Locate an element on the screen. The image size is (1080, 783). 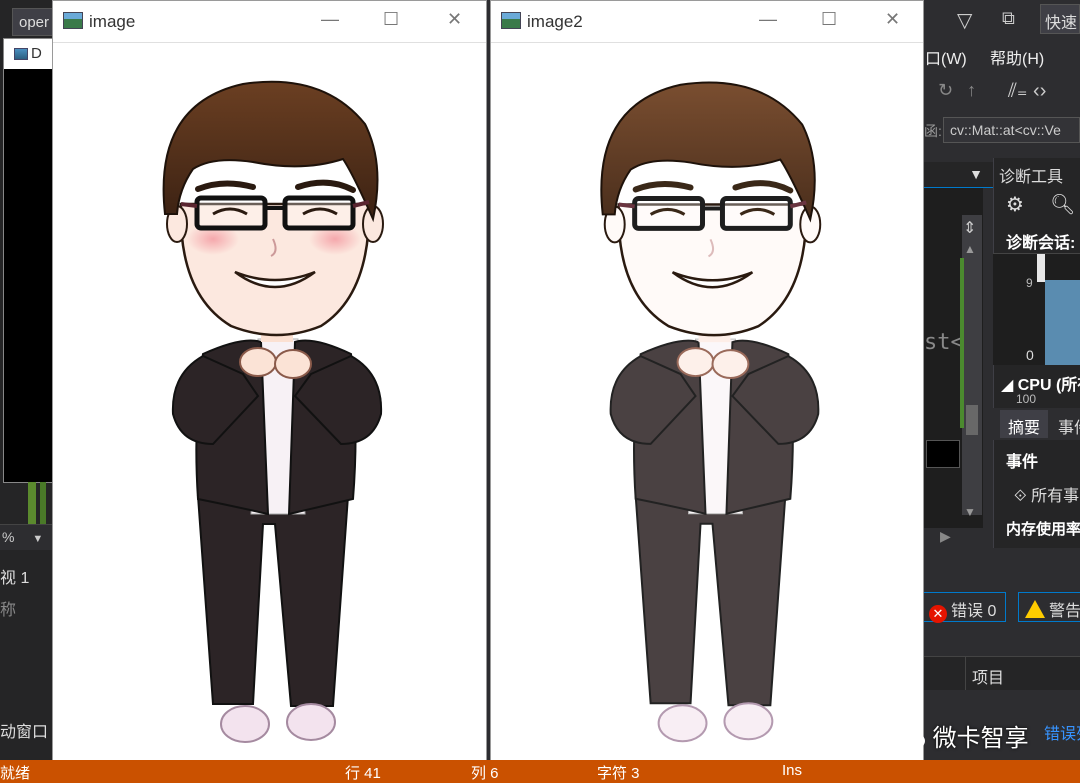
editor-nav-bar: ▼ is located at coordinates (958, 175).